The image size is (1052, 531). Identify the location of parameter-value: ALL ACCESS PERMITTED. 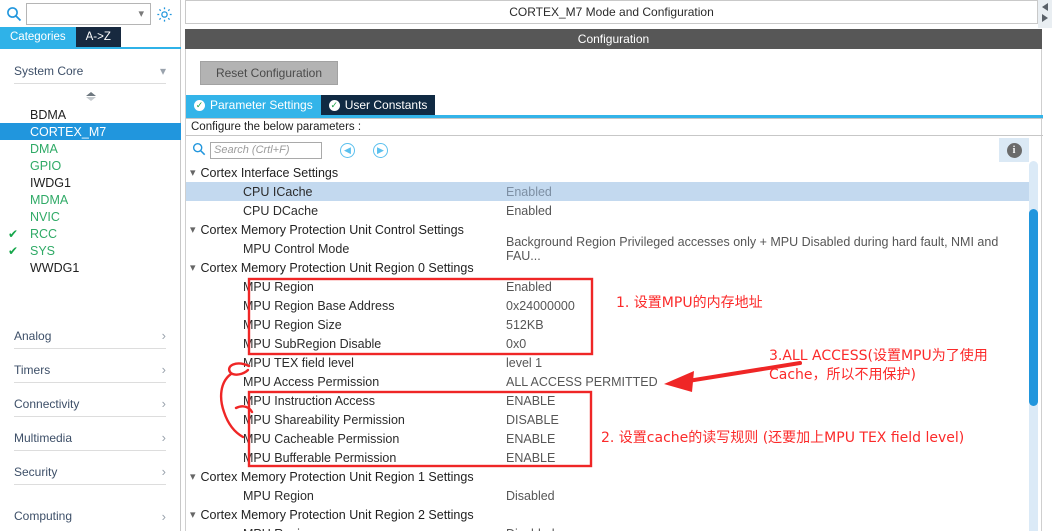
(582, 382).